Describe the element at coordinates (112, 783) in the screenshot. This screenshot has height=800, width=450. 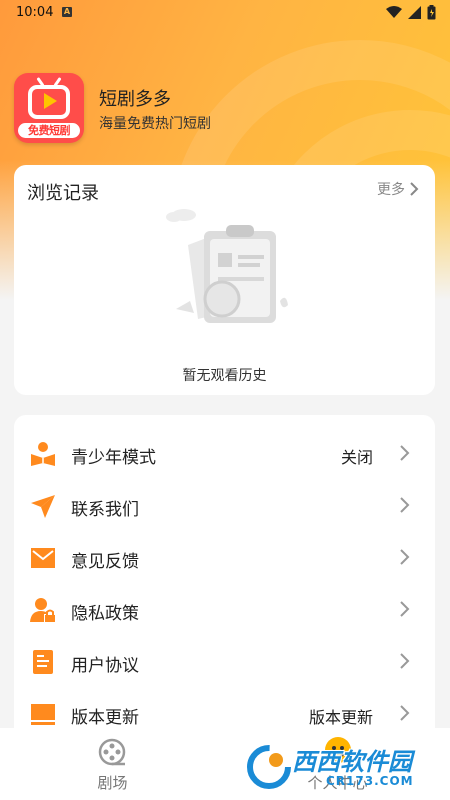
I see `tab-label: 剧场` at that location.